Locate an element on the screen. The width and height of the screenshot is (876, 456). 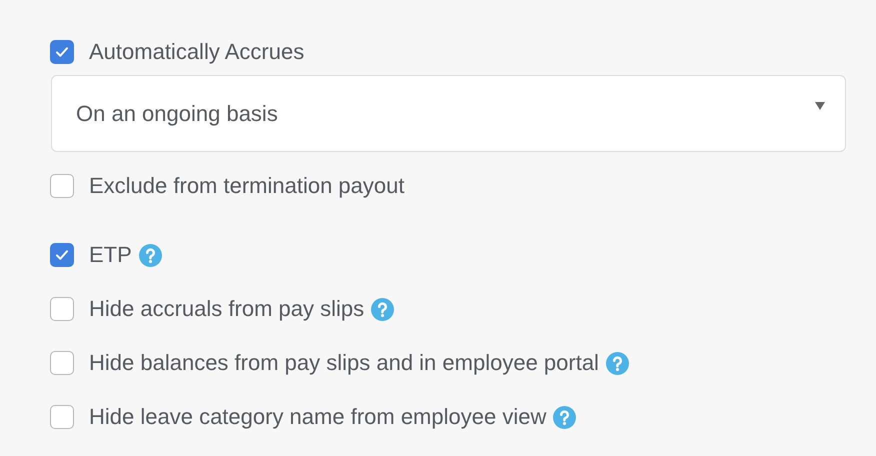
checkbox-label: Hide accruals from pay slips is located at coordinates (226, 309).